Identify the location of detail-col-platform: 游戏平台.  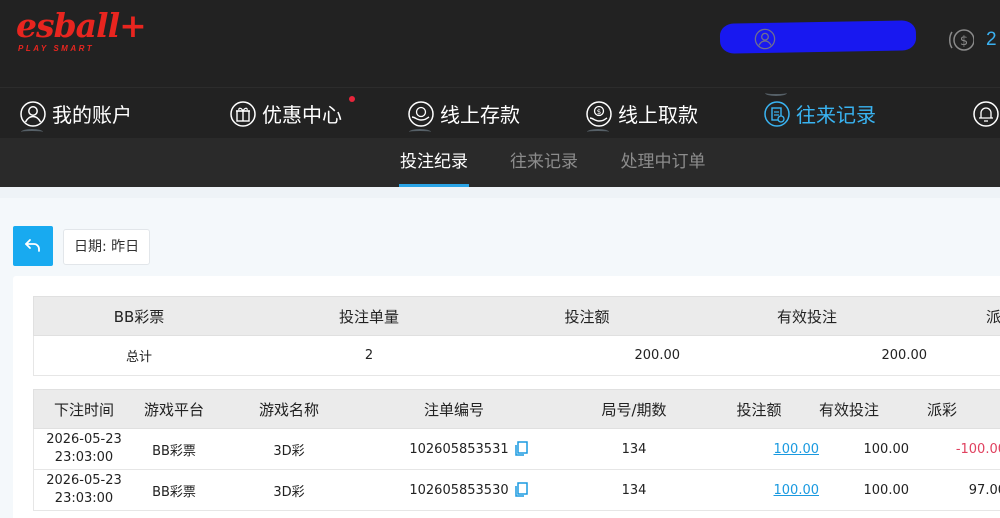
(173, 409).